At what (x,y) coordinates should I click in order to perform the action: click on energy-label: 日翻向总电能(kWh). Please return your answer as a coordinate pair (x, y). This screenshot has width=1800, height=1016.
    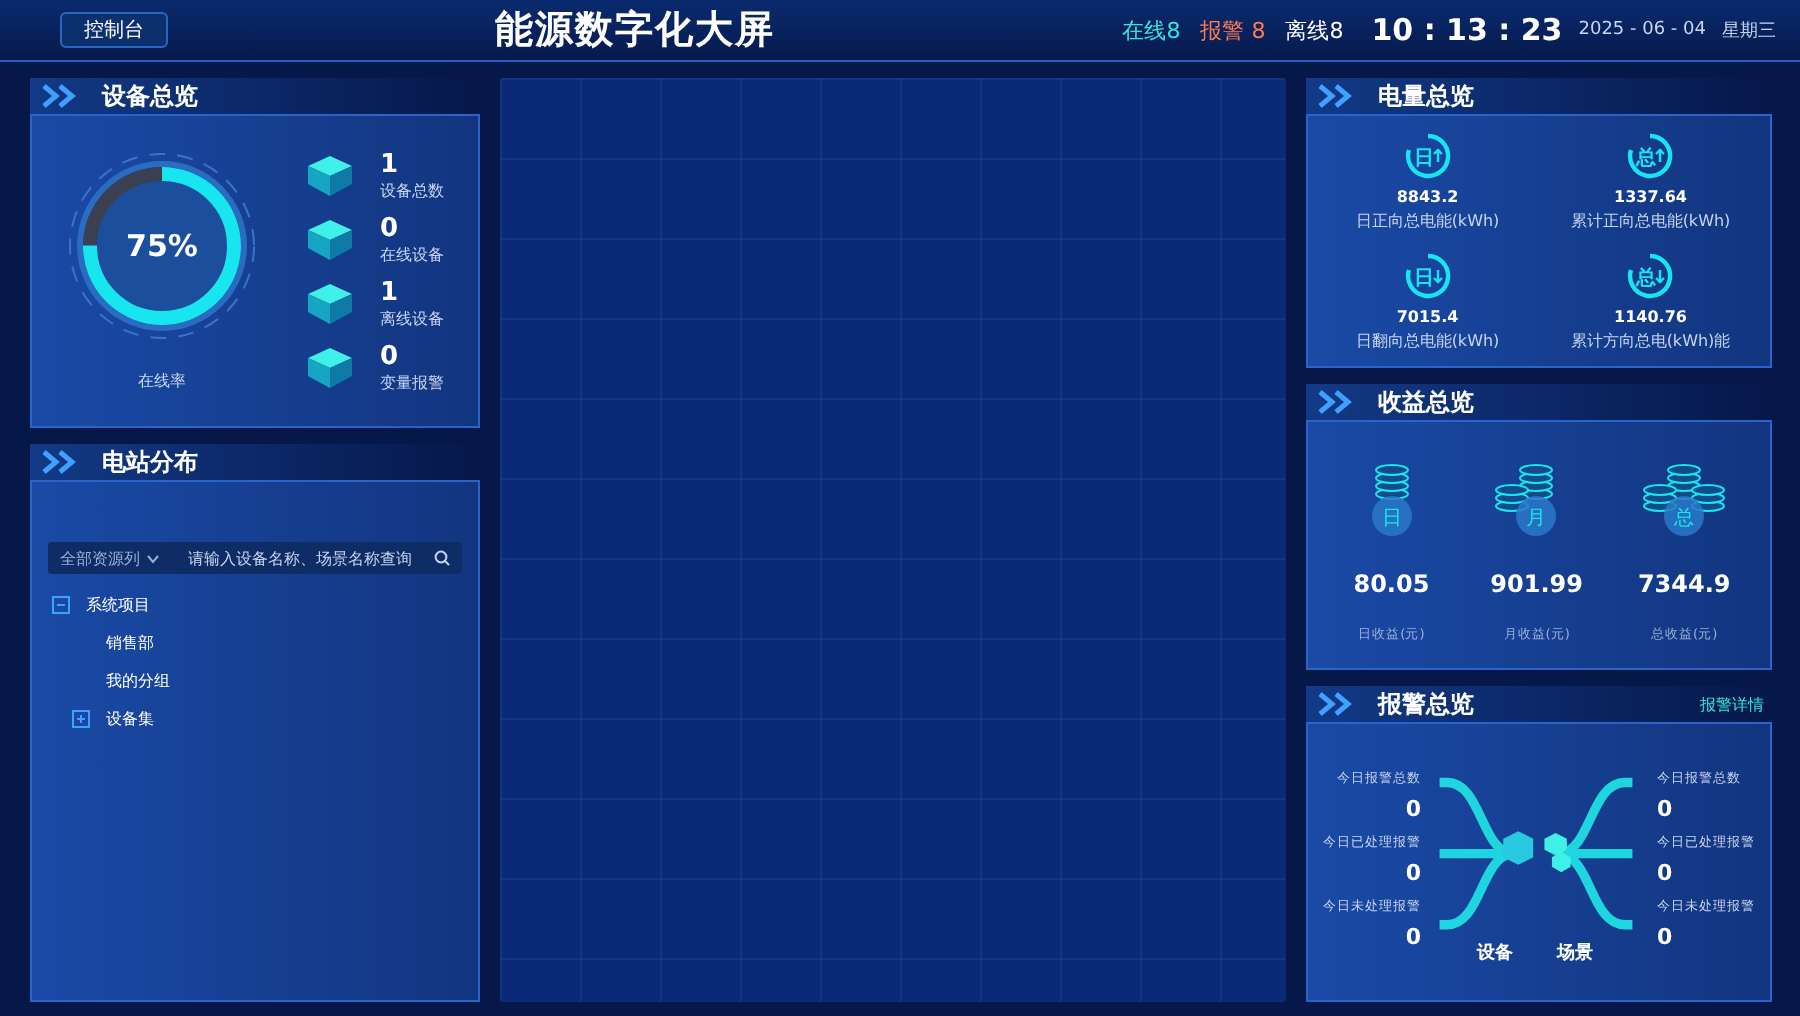
    Looking at the image, I should click on (1427, 341).